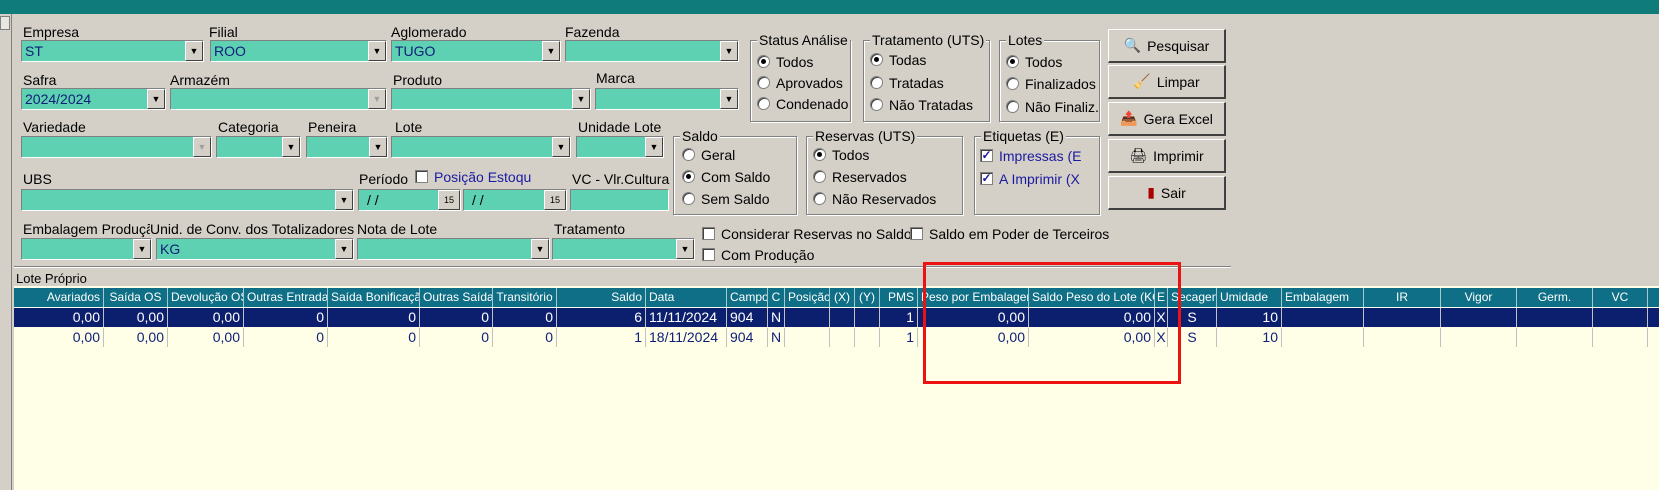 Image resolution: width=1659 pixels, height=490 pixels. I want to click on embalagem-producao-select: ▼, so click(86, 249).